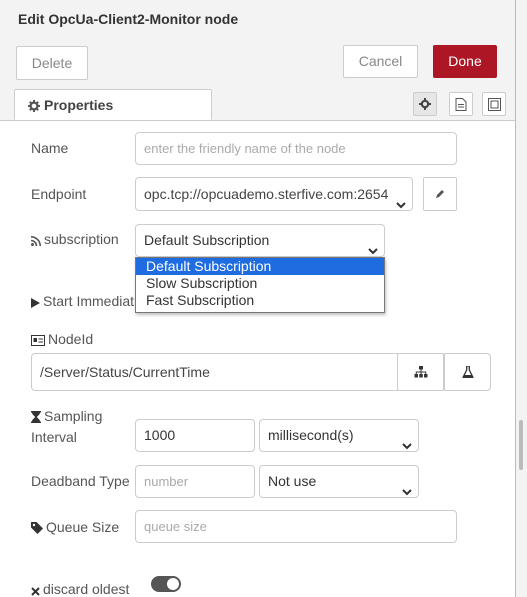 The image size is (527, 597). What do you see at coordinates (79, 105) in the screenshot?
I see `tab-properties-label: Properties` at bounding box center [79, 105].